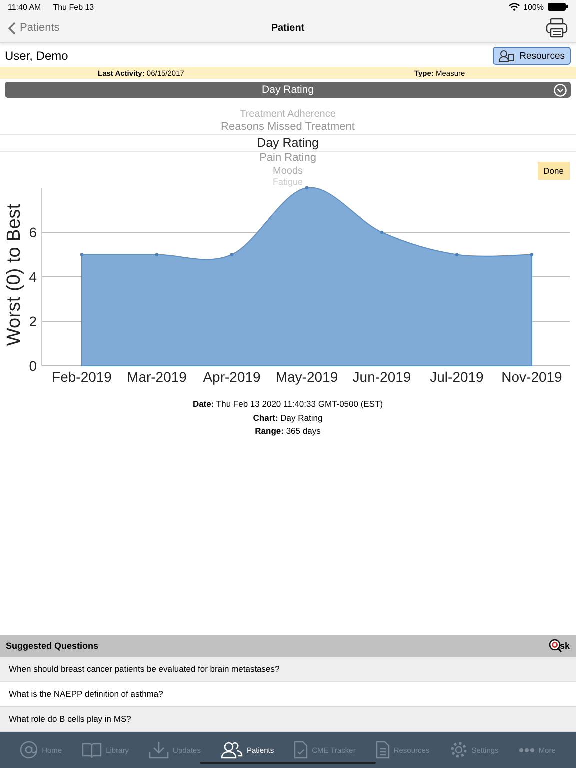 The image size is (576, 768). What do you see at coordinates (288, 431) in the screenshot?
I see `chart-info-line: Range: 365 days` at bounding box center [288, 431].